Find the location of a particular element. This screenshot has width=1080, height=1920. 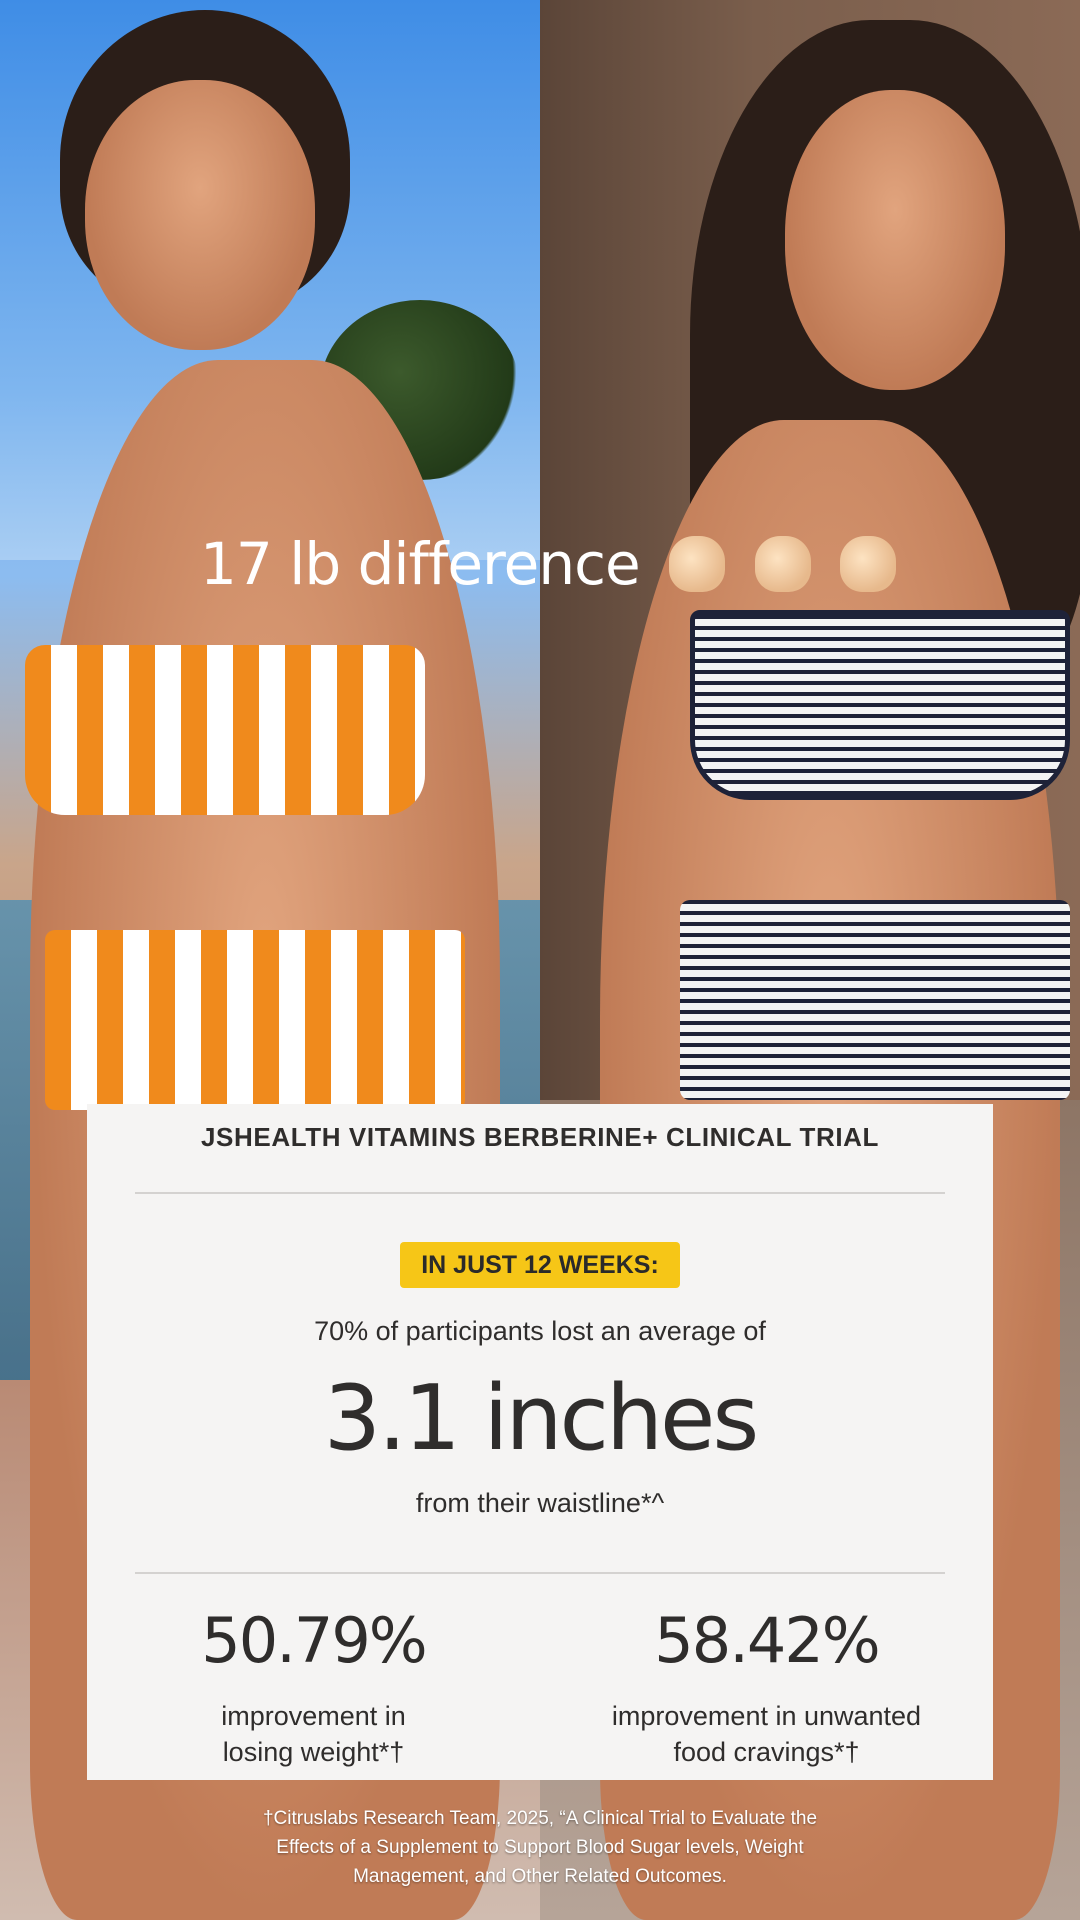

weight-stat-label-line2: losing weight*† is located at coordinates (313, 1752).